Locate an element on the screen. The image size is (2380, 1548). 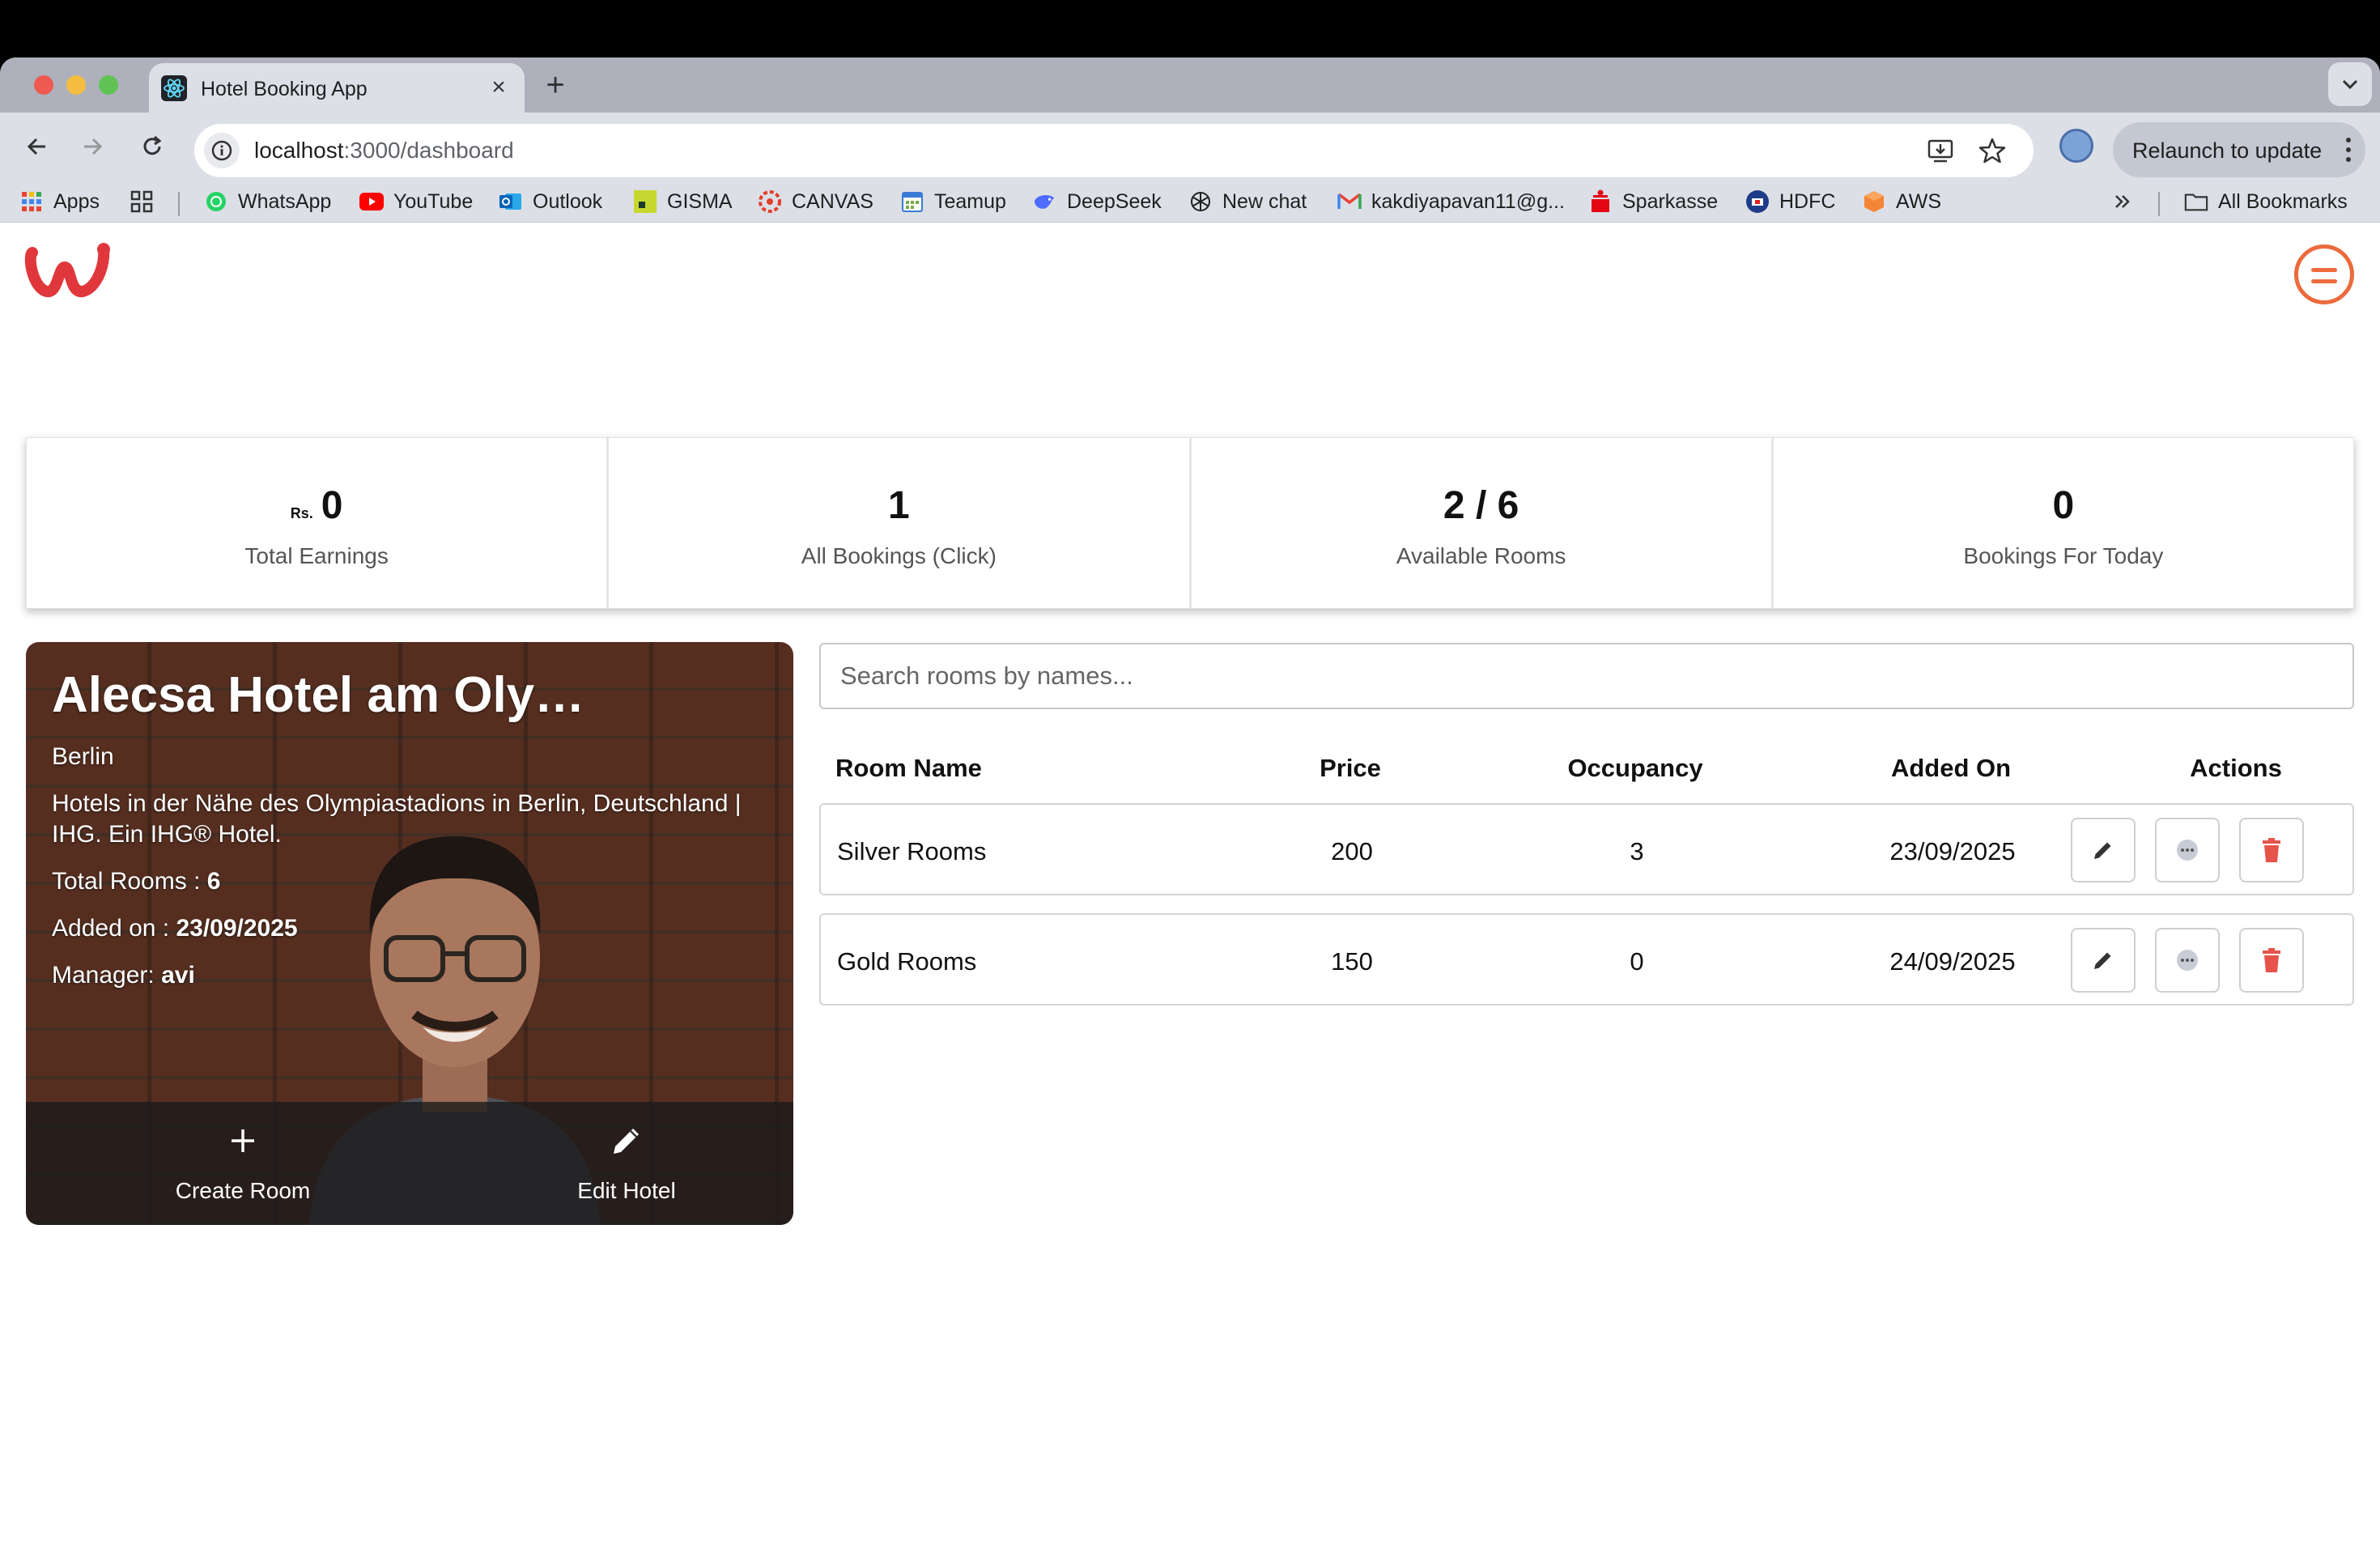
relaunch-button: Relaunch to update is located at coordinates (2239, 149).